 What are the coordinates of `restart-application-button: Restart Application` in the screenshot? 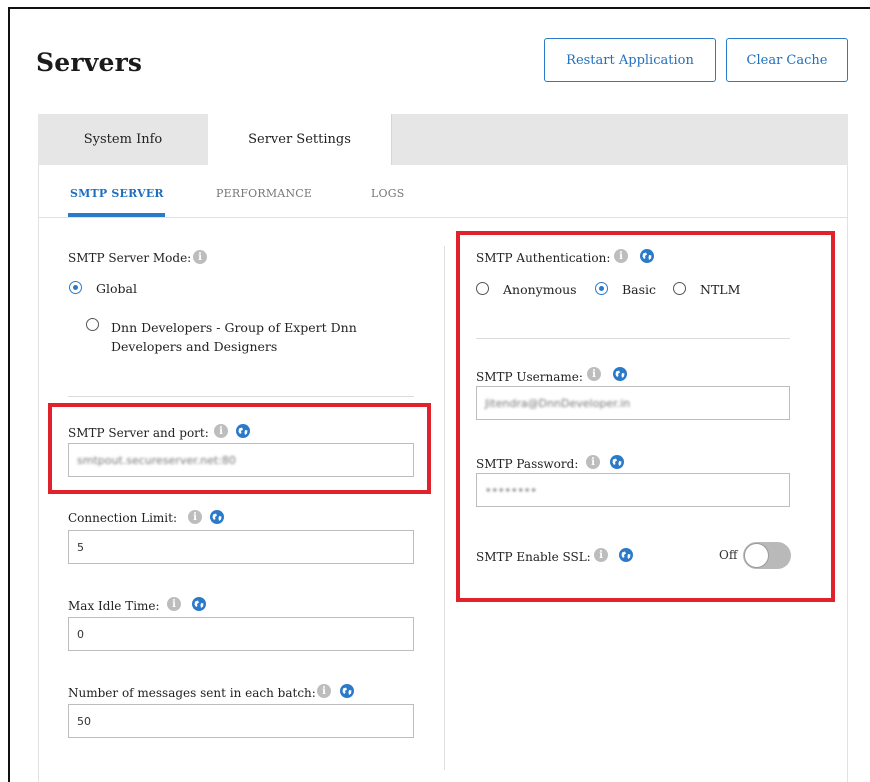 It's located at (630, 60).